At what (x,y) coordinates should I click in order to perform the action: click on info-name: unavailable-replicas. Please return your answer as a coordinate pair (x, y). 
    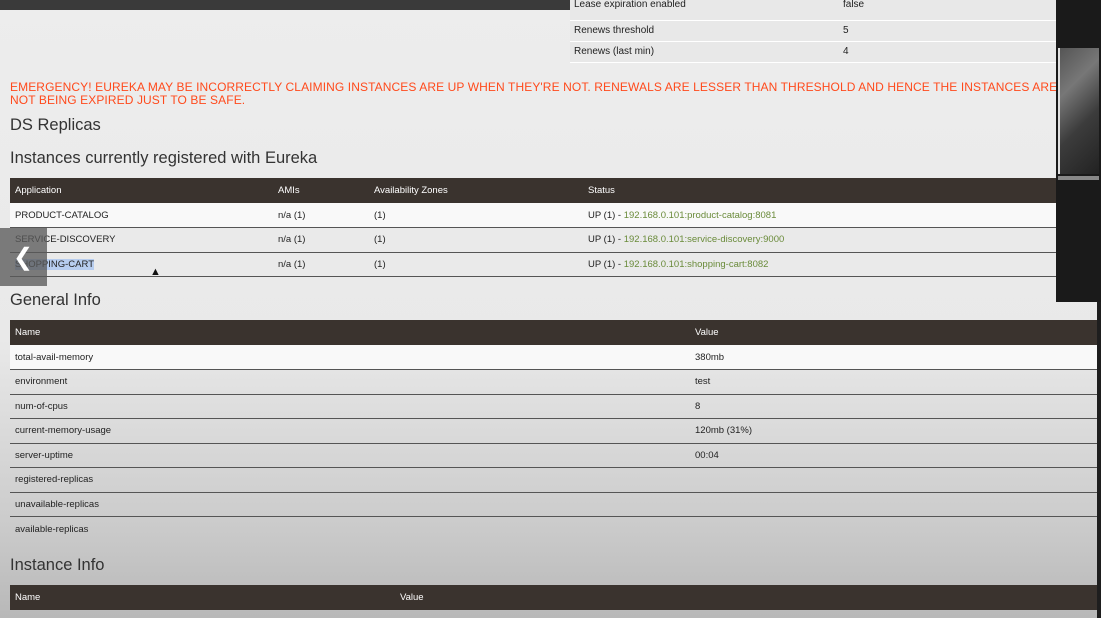
    Looking at the image, I should click on (350, 504).